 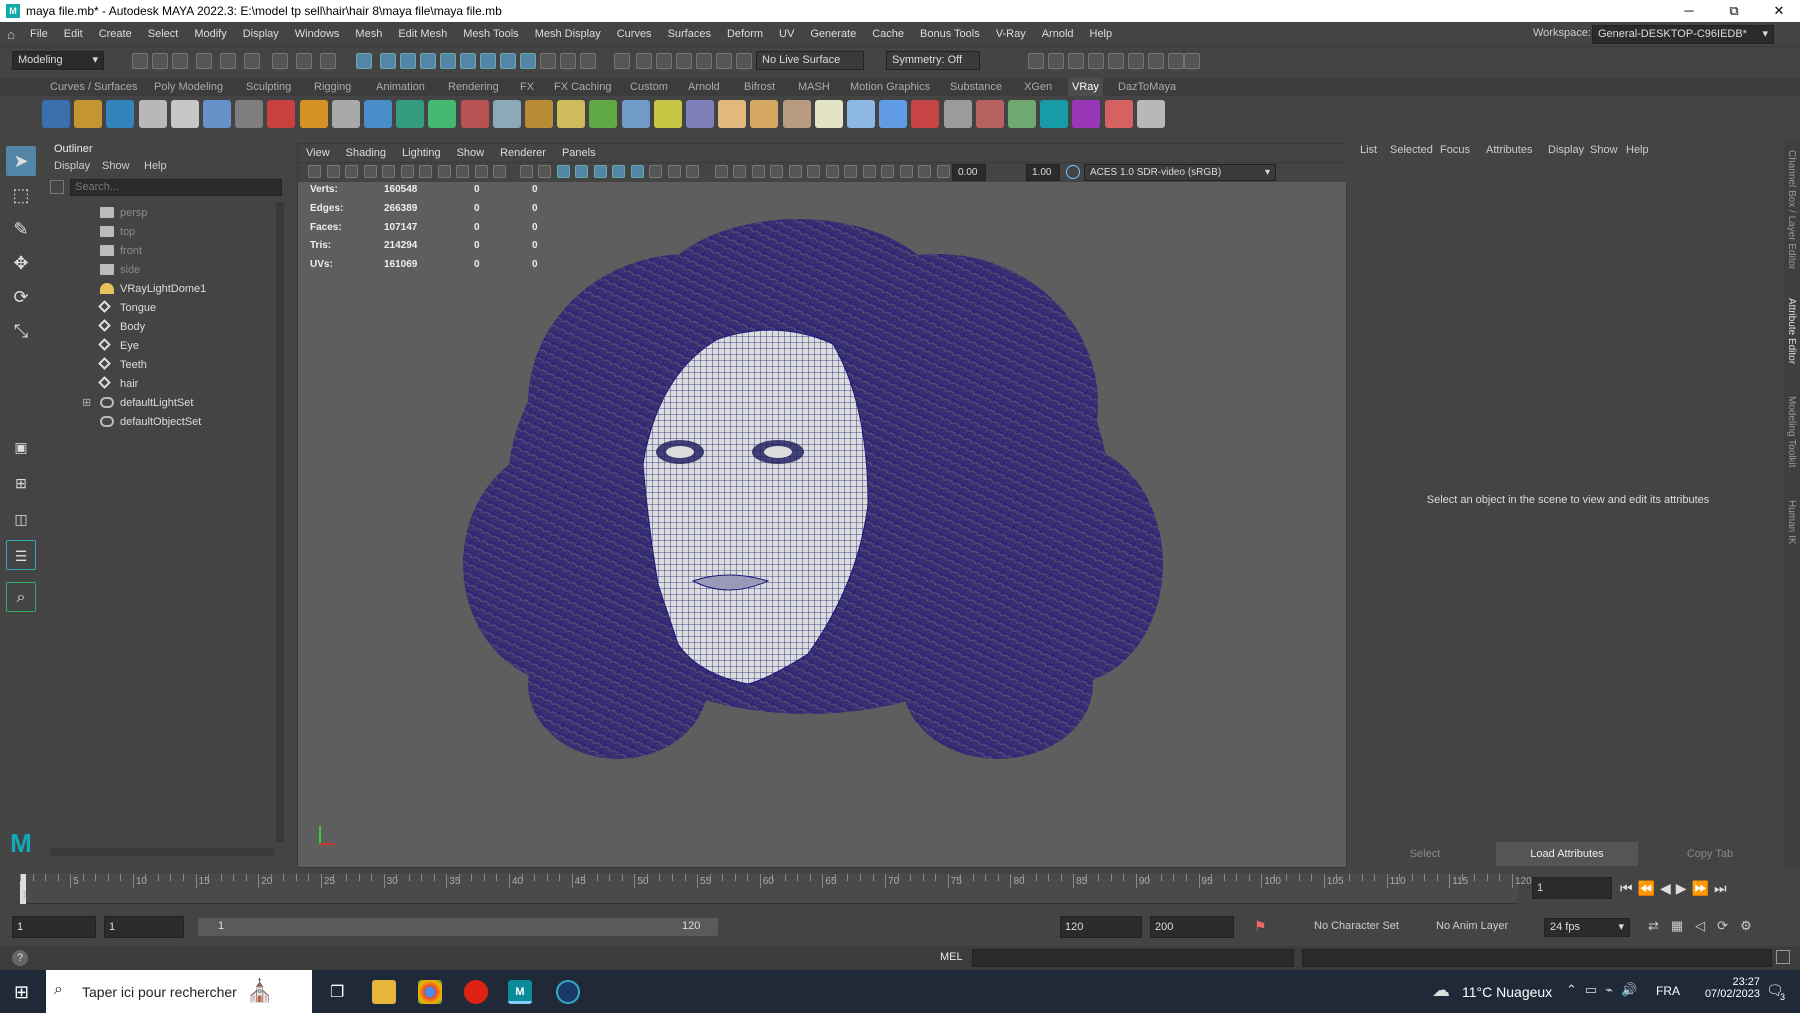 I want to click on menu-v-ray: V-Ray, so click(x=1011, y=34).